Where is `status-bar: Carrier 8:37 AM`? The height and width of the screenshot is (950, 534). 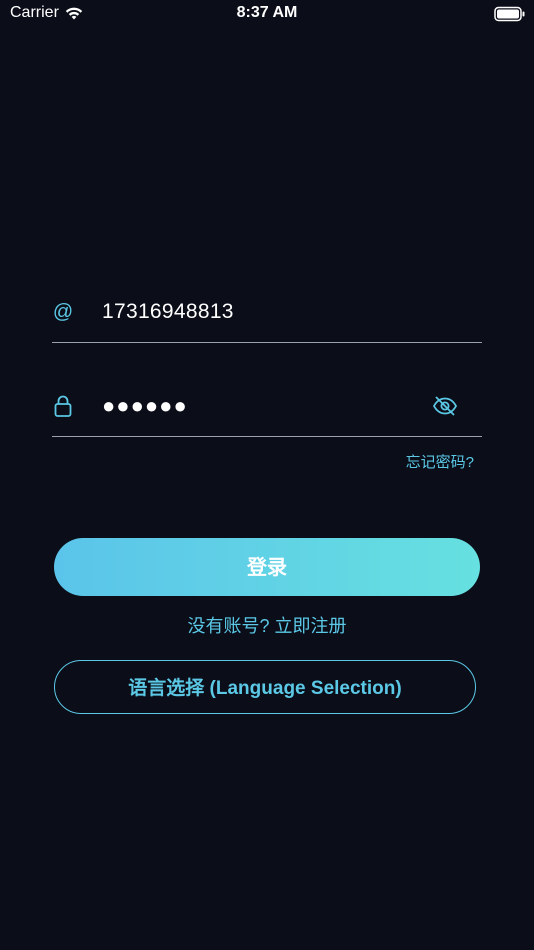 status-bar: Carrier 8:37 AM is located at coordinates (267, 14).